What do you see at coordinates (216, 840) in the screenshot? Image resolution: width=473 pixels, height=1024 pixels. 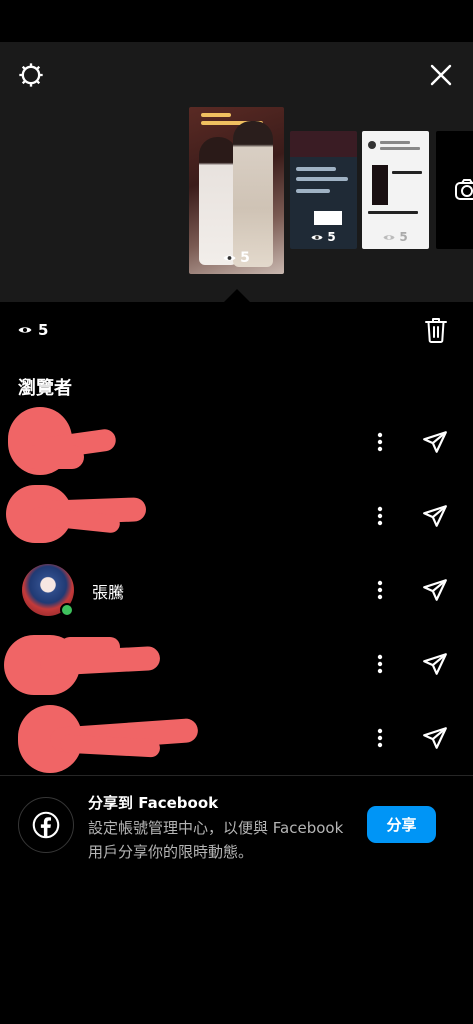 I see `facebook-share-description: 設定帳號管理中心，以便與 Facebook 用戶分享你的限時動態。` at bounding box center [216, 840].